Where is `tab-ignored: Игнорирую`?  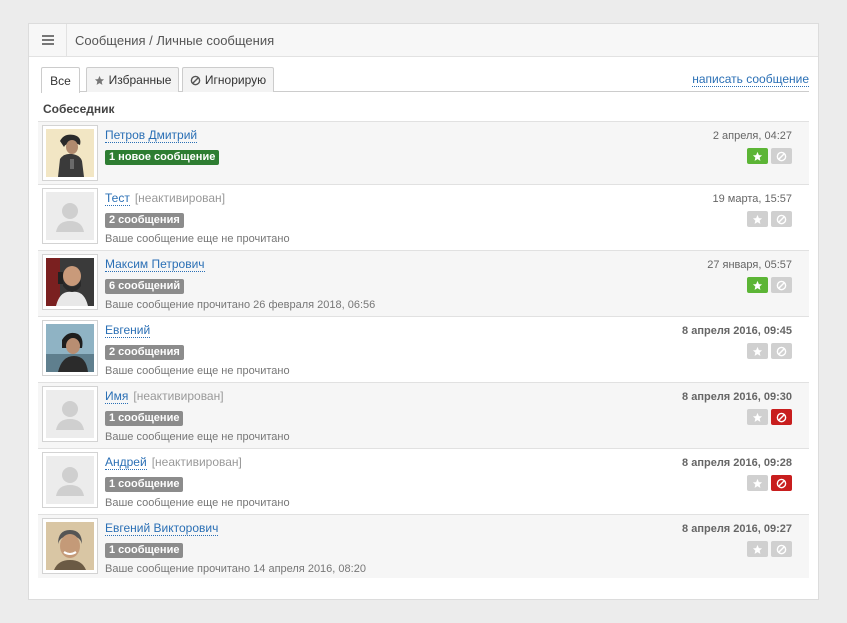 tab-ignored: Игнорирую is located at coordinates (228, 79).